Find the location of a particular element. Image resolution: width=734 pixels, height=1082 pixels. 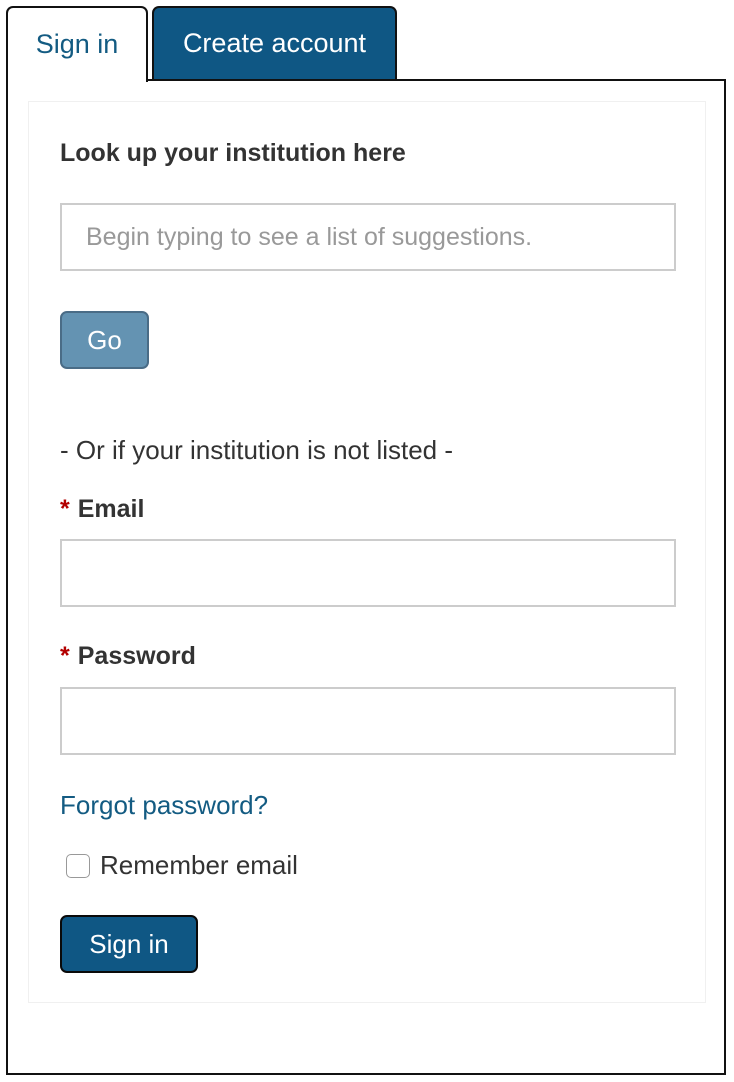

alternative-divider-text: - Or if your institution is not listed - is located at coordinates (257, 450).